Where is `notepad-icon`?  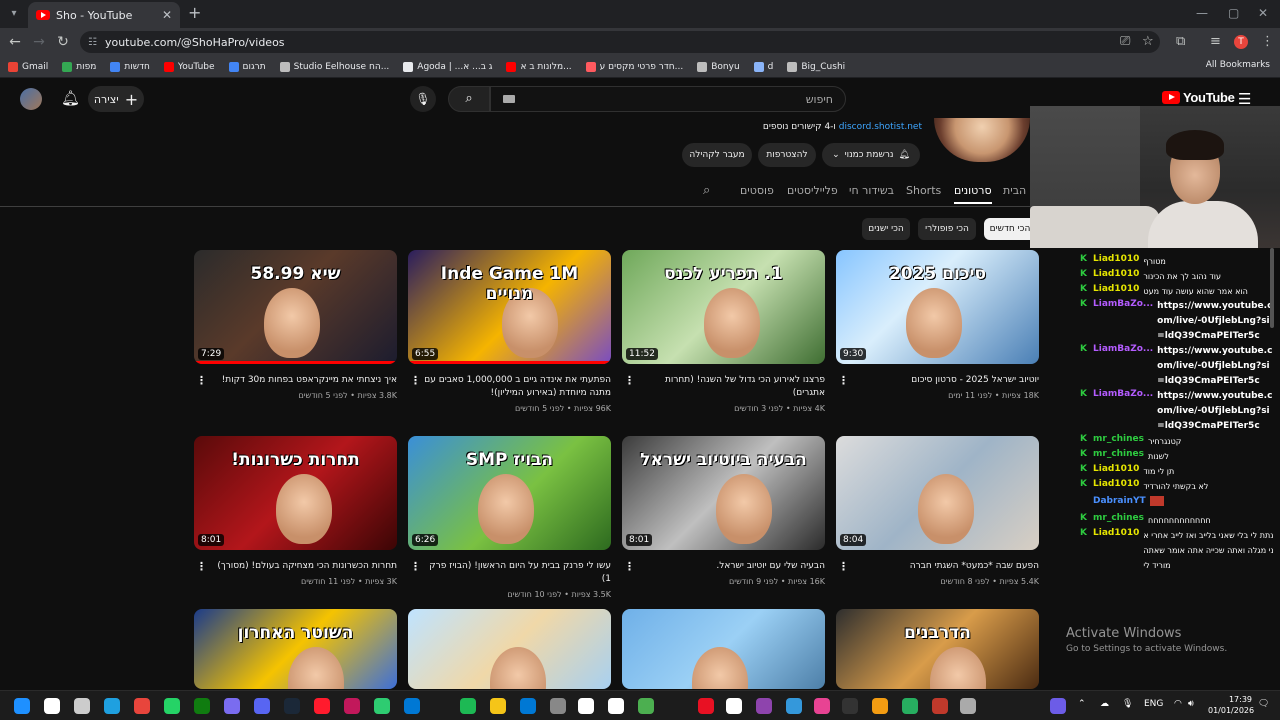
notepad-icon is located at coordinates (734, 706).